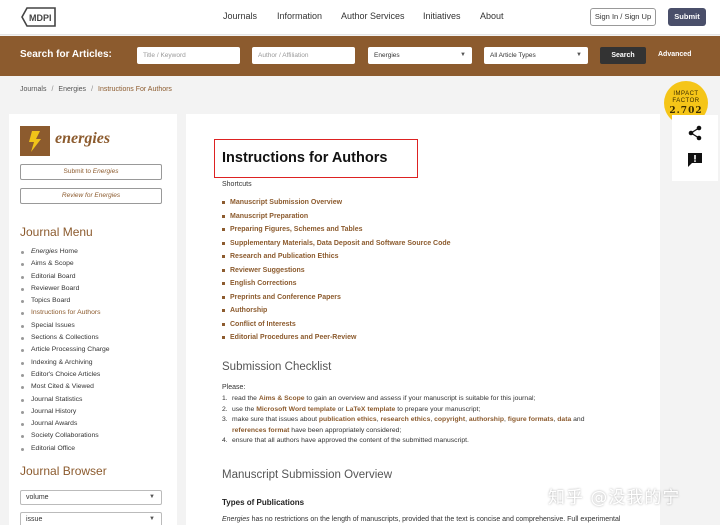 The width and height of the screenshot is (720, 525). I want to click on menu-item-most-cited: Most Cited & Viewed, so click(95, 387).